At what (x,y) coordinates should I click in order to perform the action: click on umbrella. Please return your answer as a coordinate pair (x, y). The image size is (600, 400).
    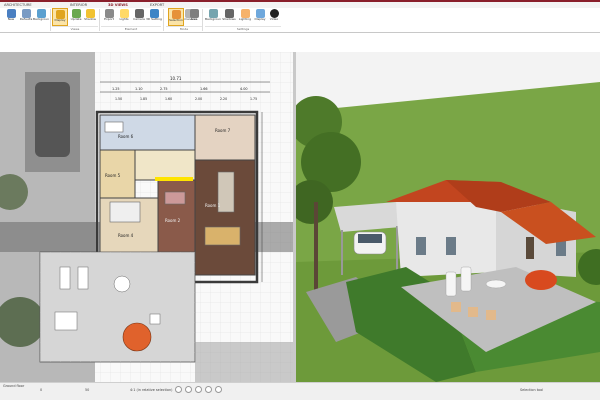
    Looking at the image, I should click on (541, 280).